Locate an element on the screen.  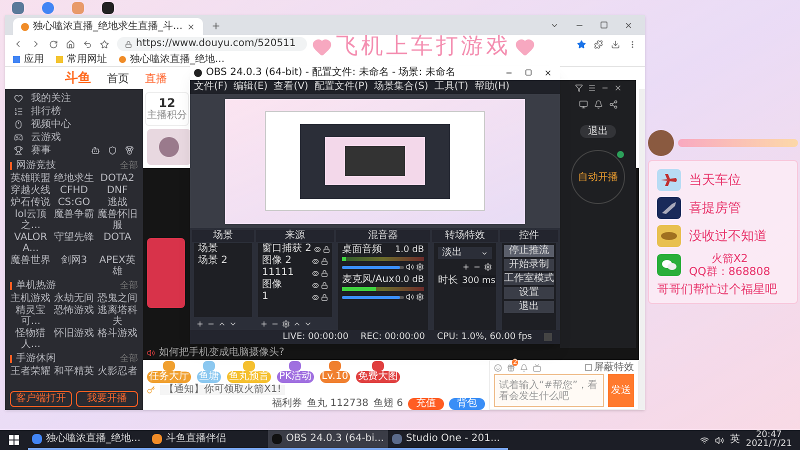
menu-item: 场景集合(S) is located at coordinates (401, 87).